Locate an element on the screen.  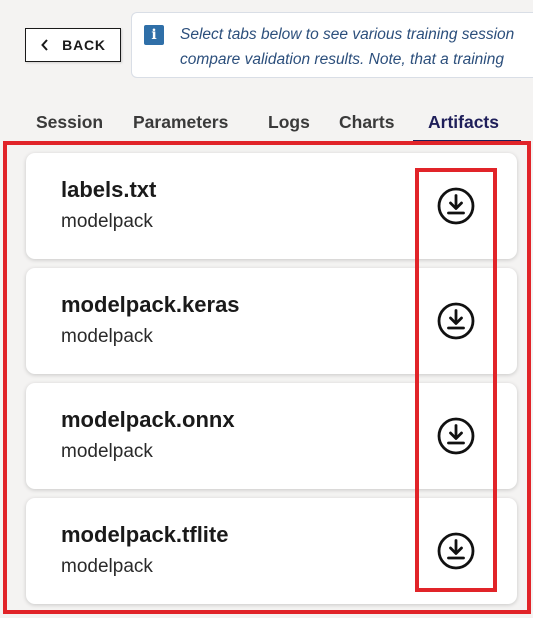
artifact-name: modelpack.tflite is located at coordinates (145, 534).